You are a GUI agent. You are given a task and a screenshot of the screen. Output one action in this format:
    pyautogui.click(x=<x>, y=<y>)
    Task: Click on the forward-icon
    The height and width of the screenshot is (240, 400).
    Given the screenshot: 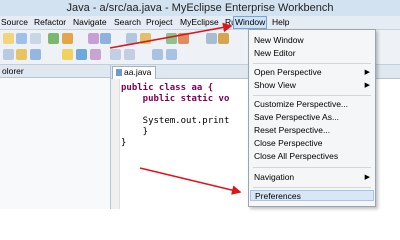 What is the action you would take?
    pyautogui.click(x=171, y=54)
    